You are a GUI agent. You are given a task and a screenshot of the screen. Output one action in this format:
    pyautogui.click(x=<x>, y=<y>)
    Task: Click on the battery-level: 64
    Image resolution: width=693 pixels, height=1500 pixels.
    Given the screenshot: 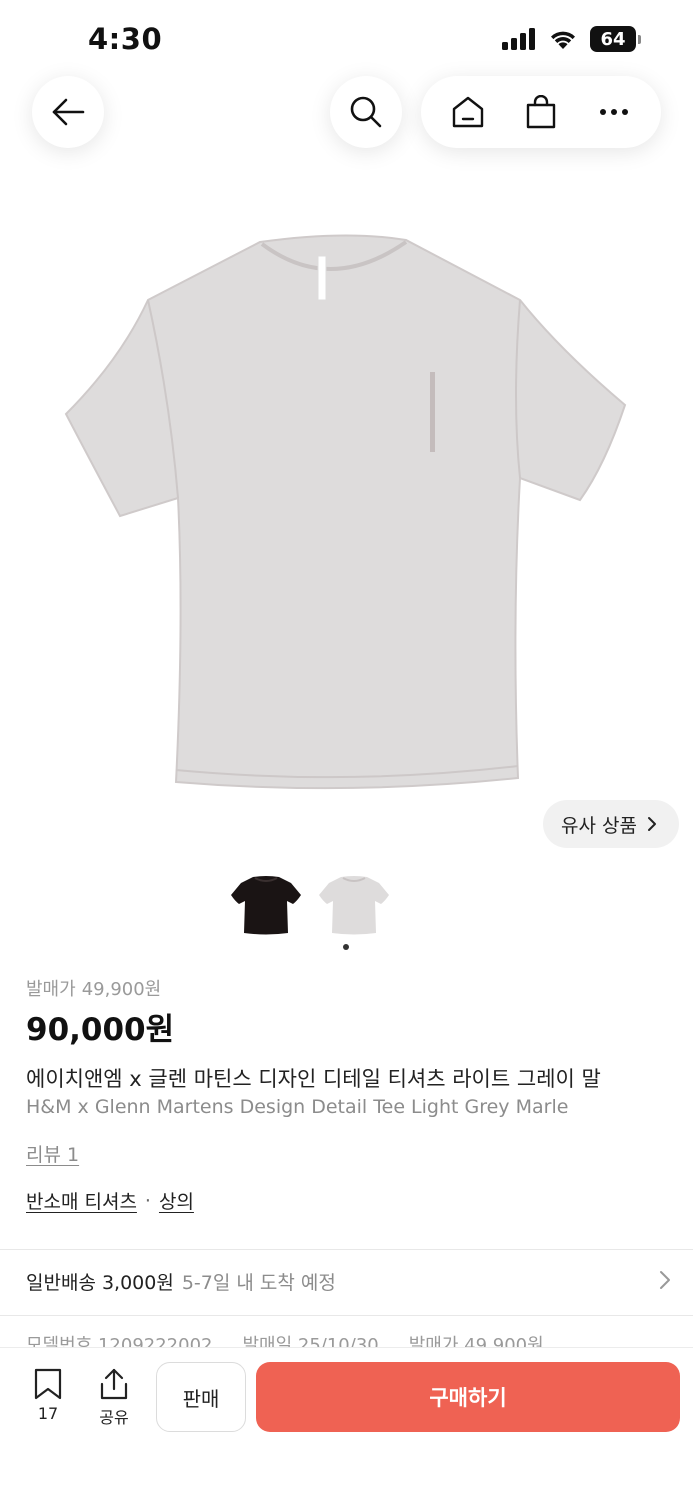 What is the action you would take?
    pyautogui.click(x=613, y=39)
    